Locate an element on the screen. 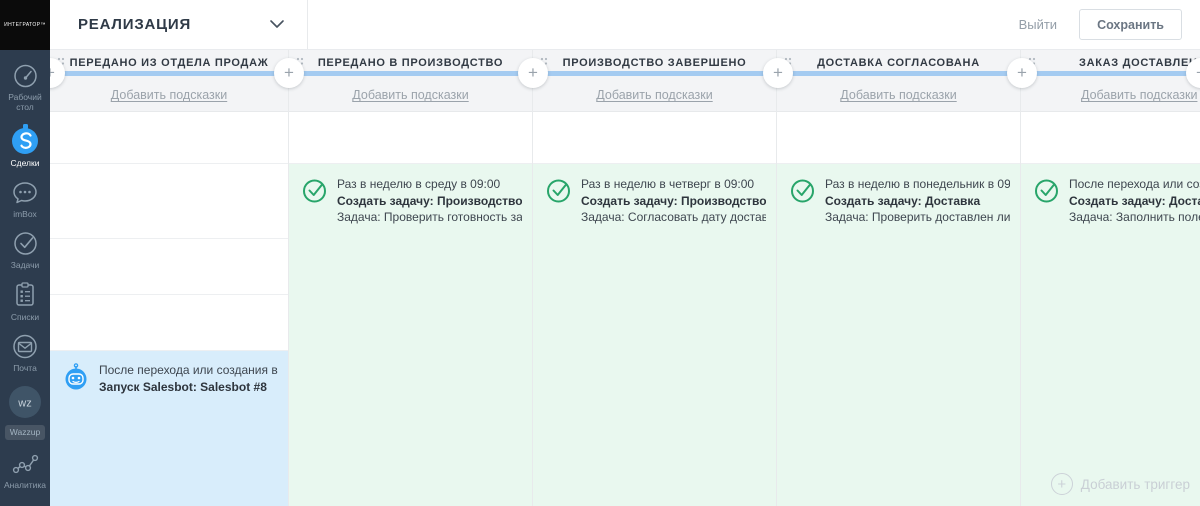 The height and width of the screenshot is (506, 1200). add-trigger-button: + Добавить триггер is located at coordinates (1120, 484).